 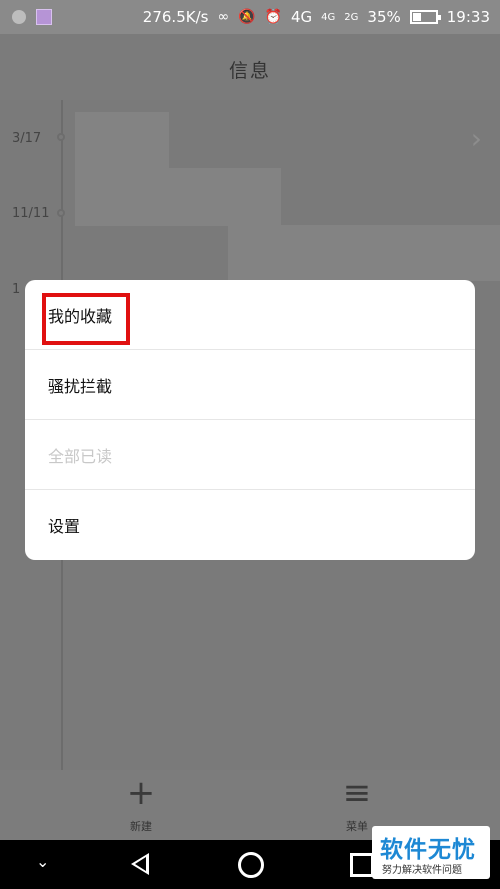 What do you see at coordinates (428, 850) in the screenshot?
I see `watermark-title: 软件无忧` at bounding box center [428, 850].